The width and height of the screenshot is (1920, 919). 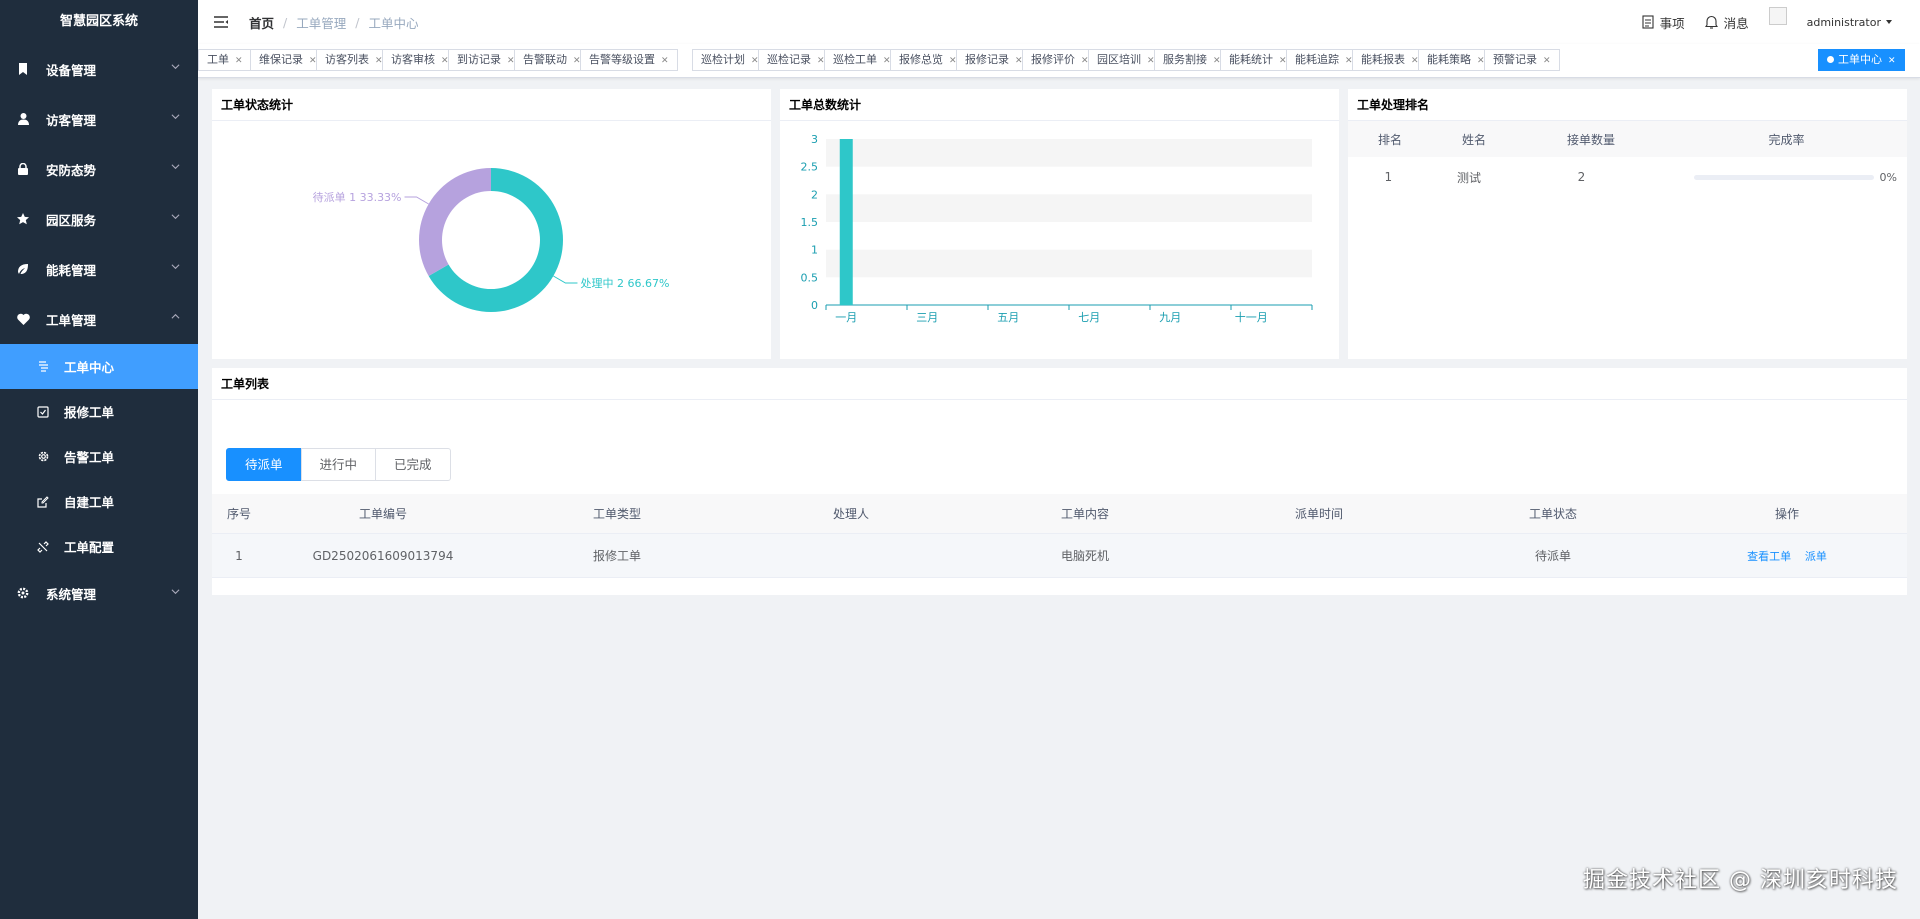 I want to click on submenu-order-config: 工单配置, so click(x=99, y=546).